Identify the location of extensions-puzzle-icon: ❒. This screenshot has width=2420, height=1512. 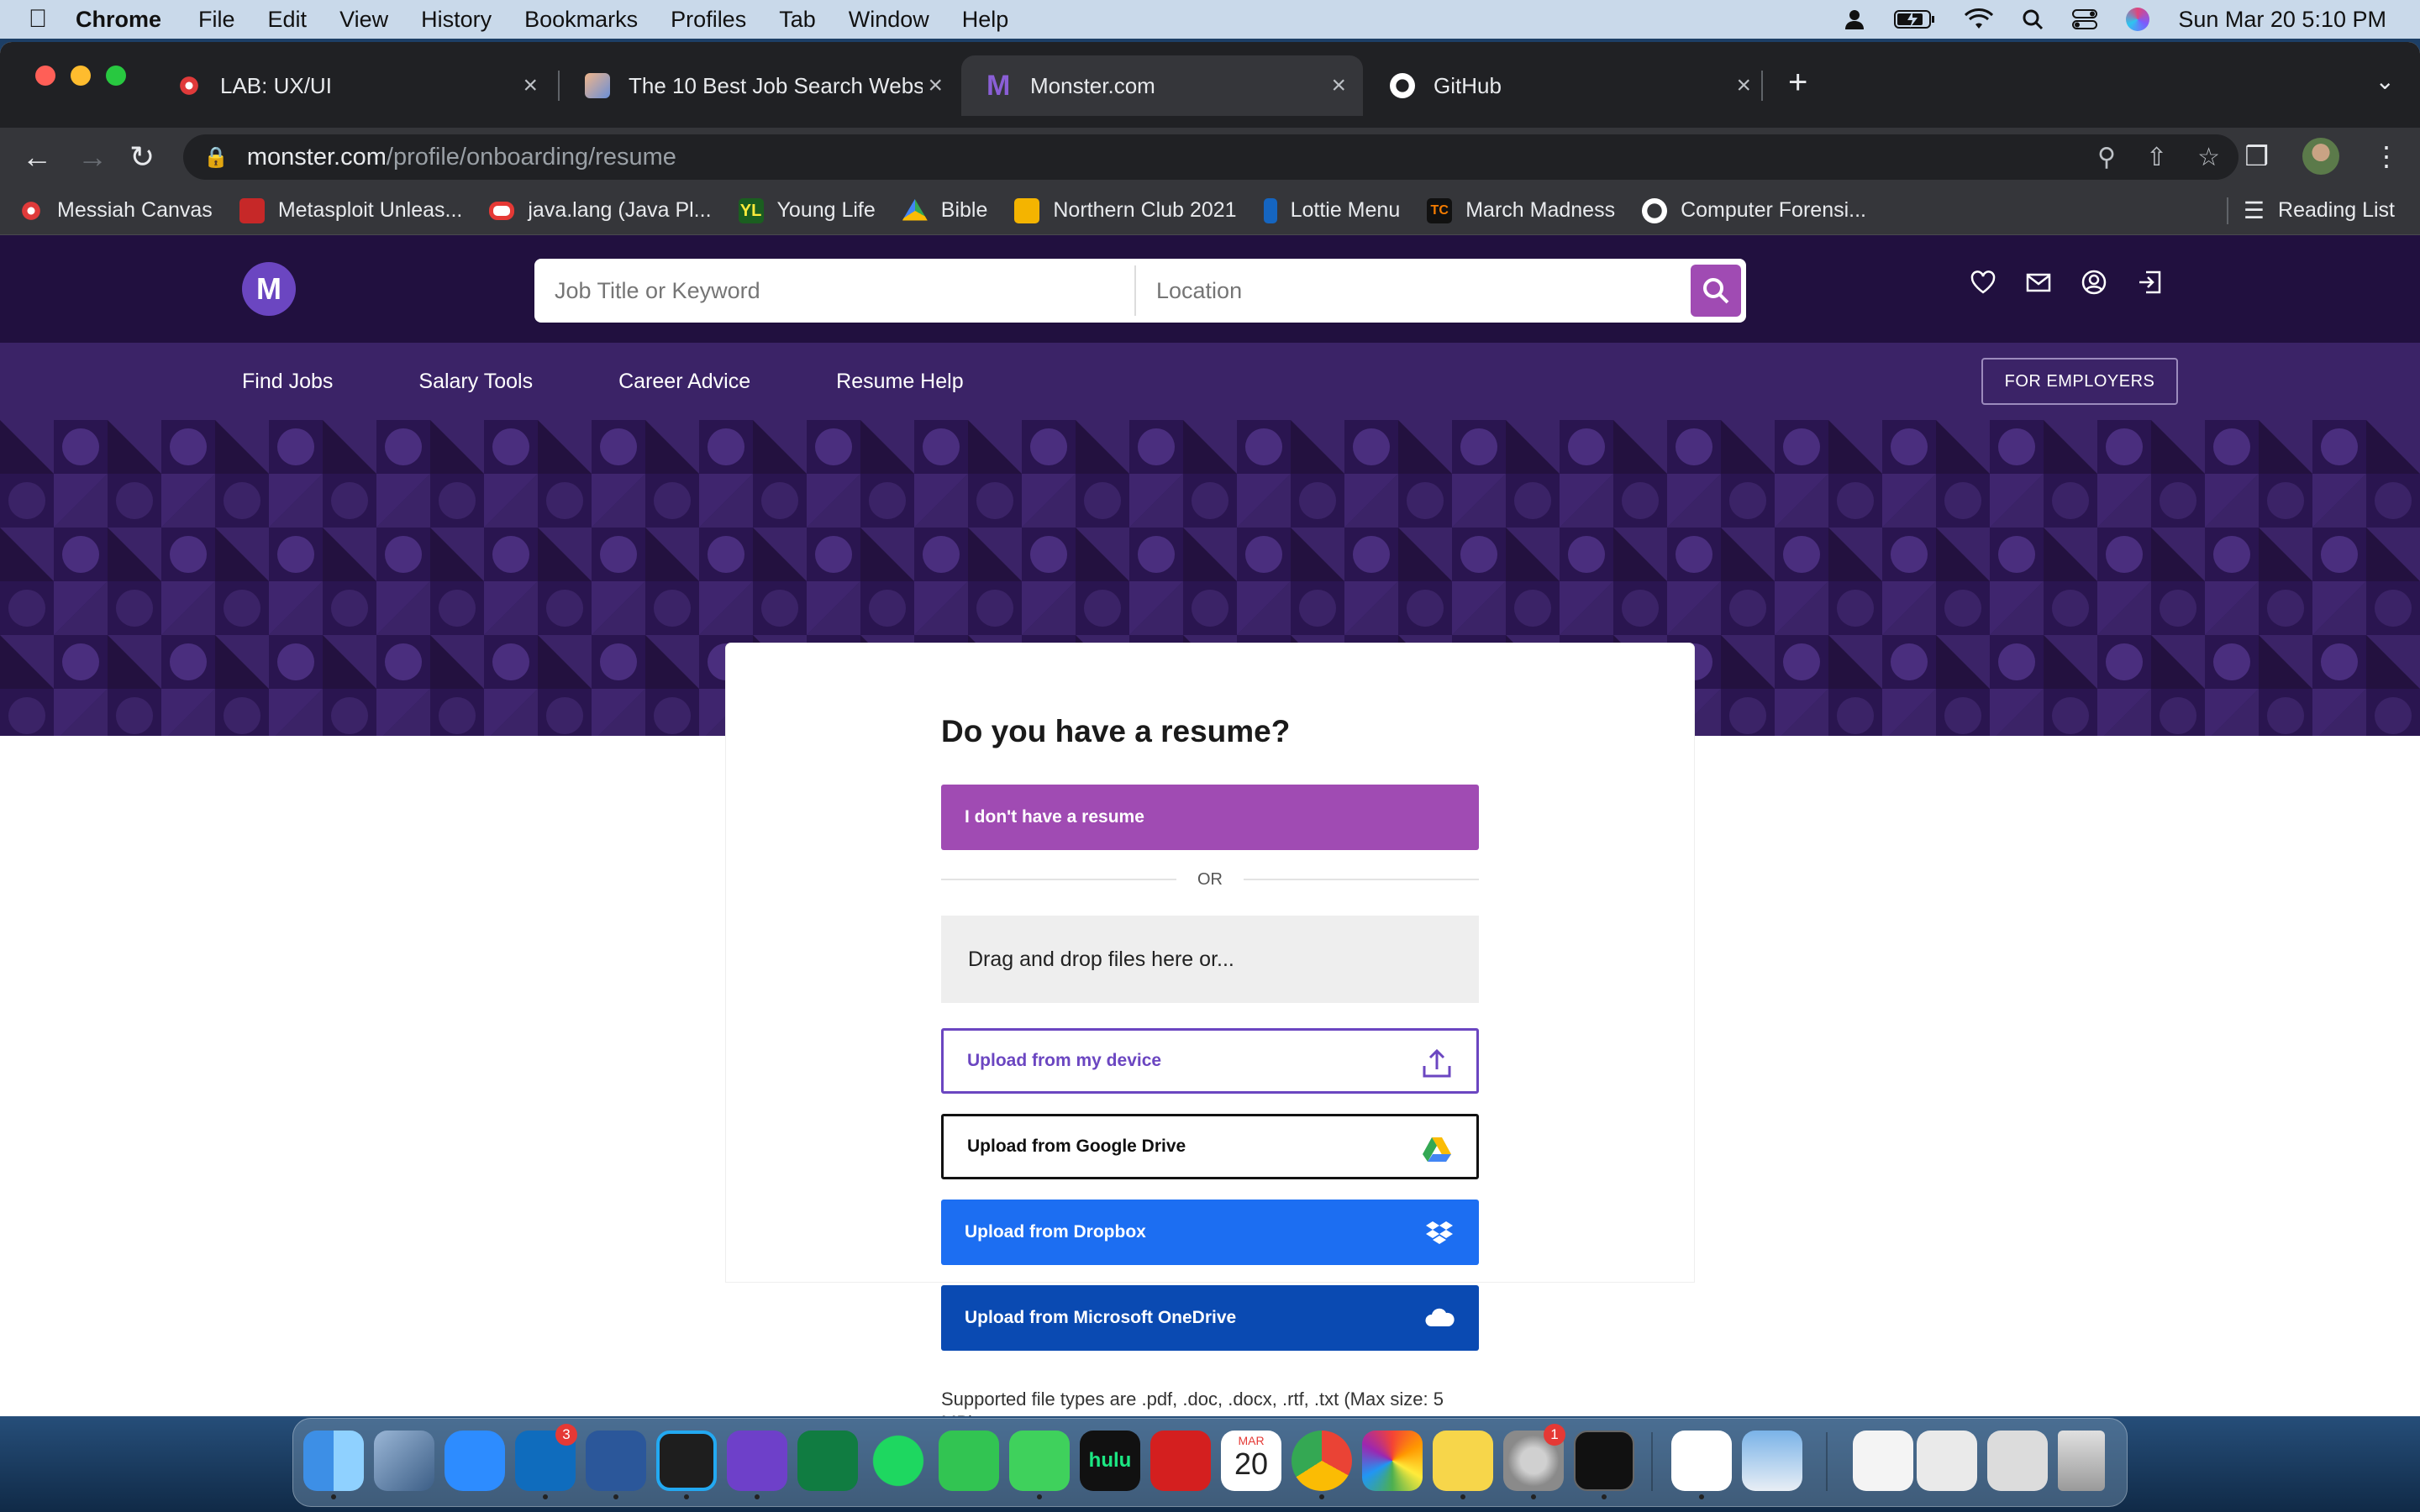
(2256, 156).